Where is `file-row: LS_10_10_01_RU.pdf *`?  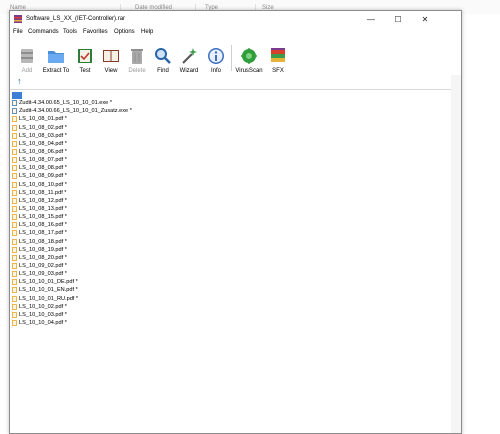
file-row: LS_10_10_01_RU.pdf * is located at coordinates (72, 299).